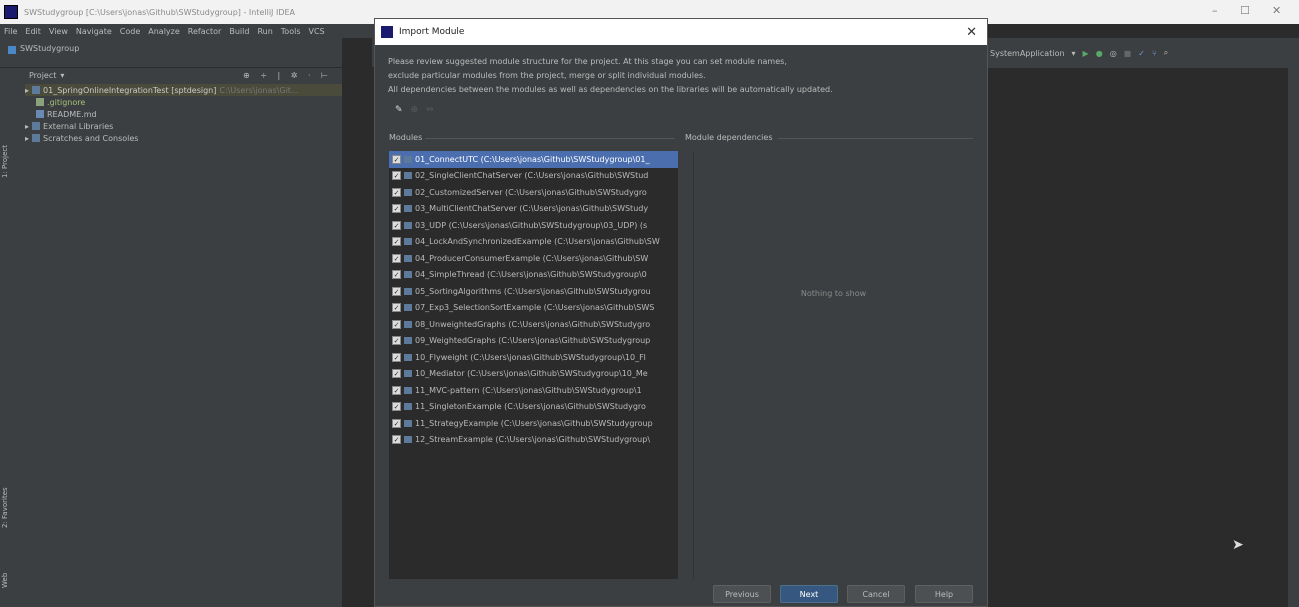  What do you see at coordinates (742, 594) in the screenshot?
I see `previous-button: Previous` at bounding box center [742, 594].